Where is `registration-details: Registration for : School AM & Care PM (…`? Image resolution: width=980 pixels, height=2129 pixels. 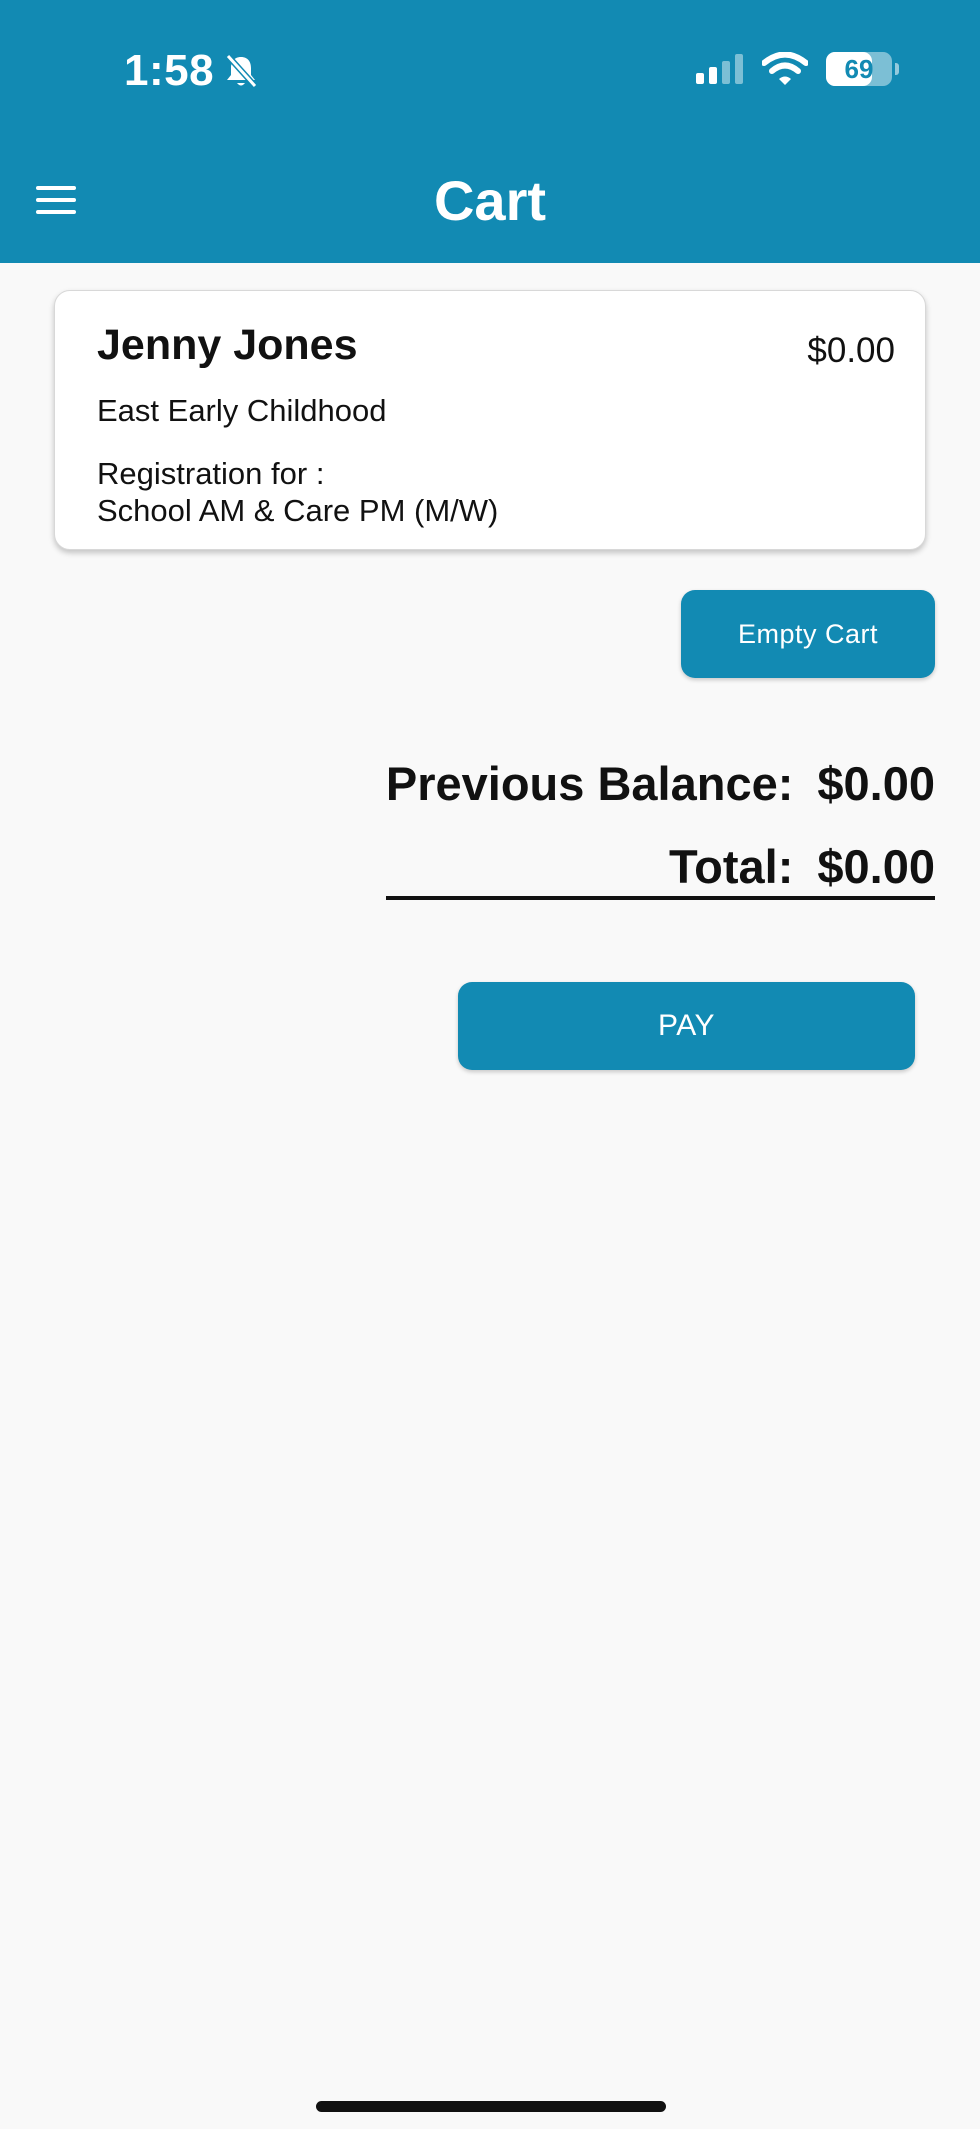
registration-details: Registration for : School AM & Care PM (… is located at coordinates (297, 492).